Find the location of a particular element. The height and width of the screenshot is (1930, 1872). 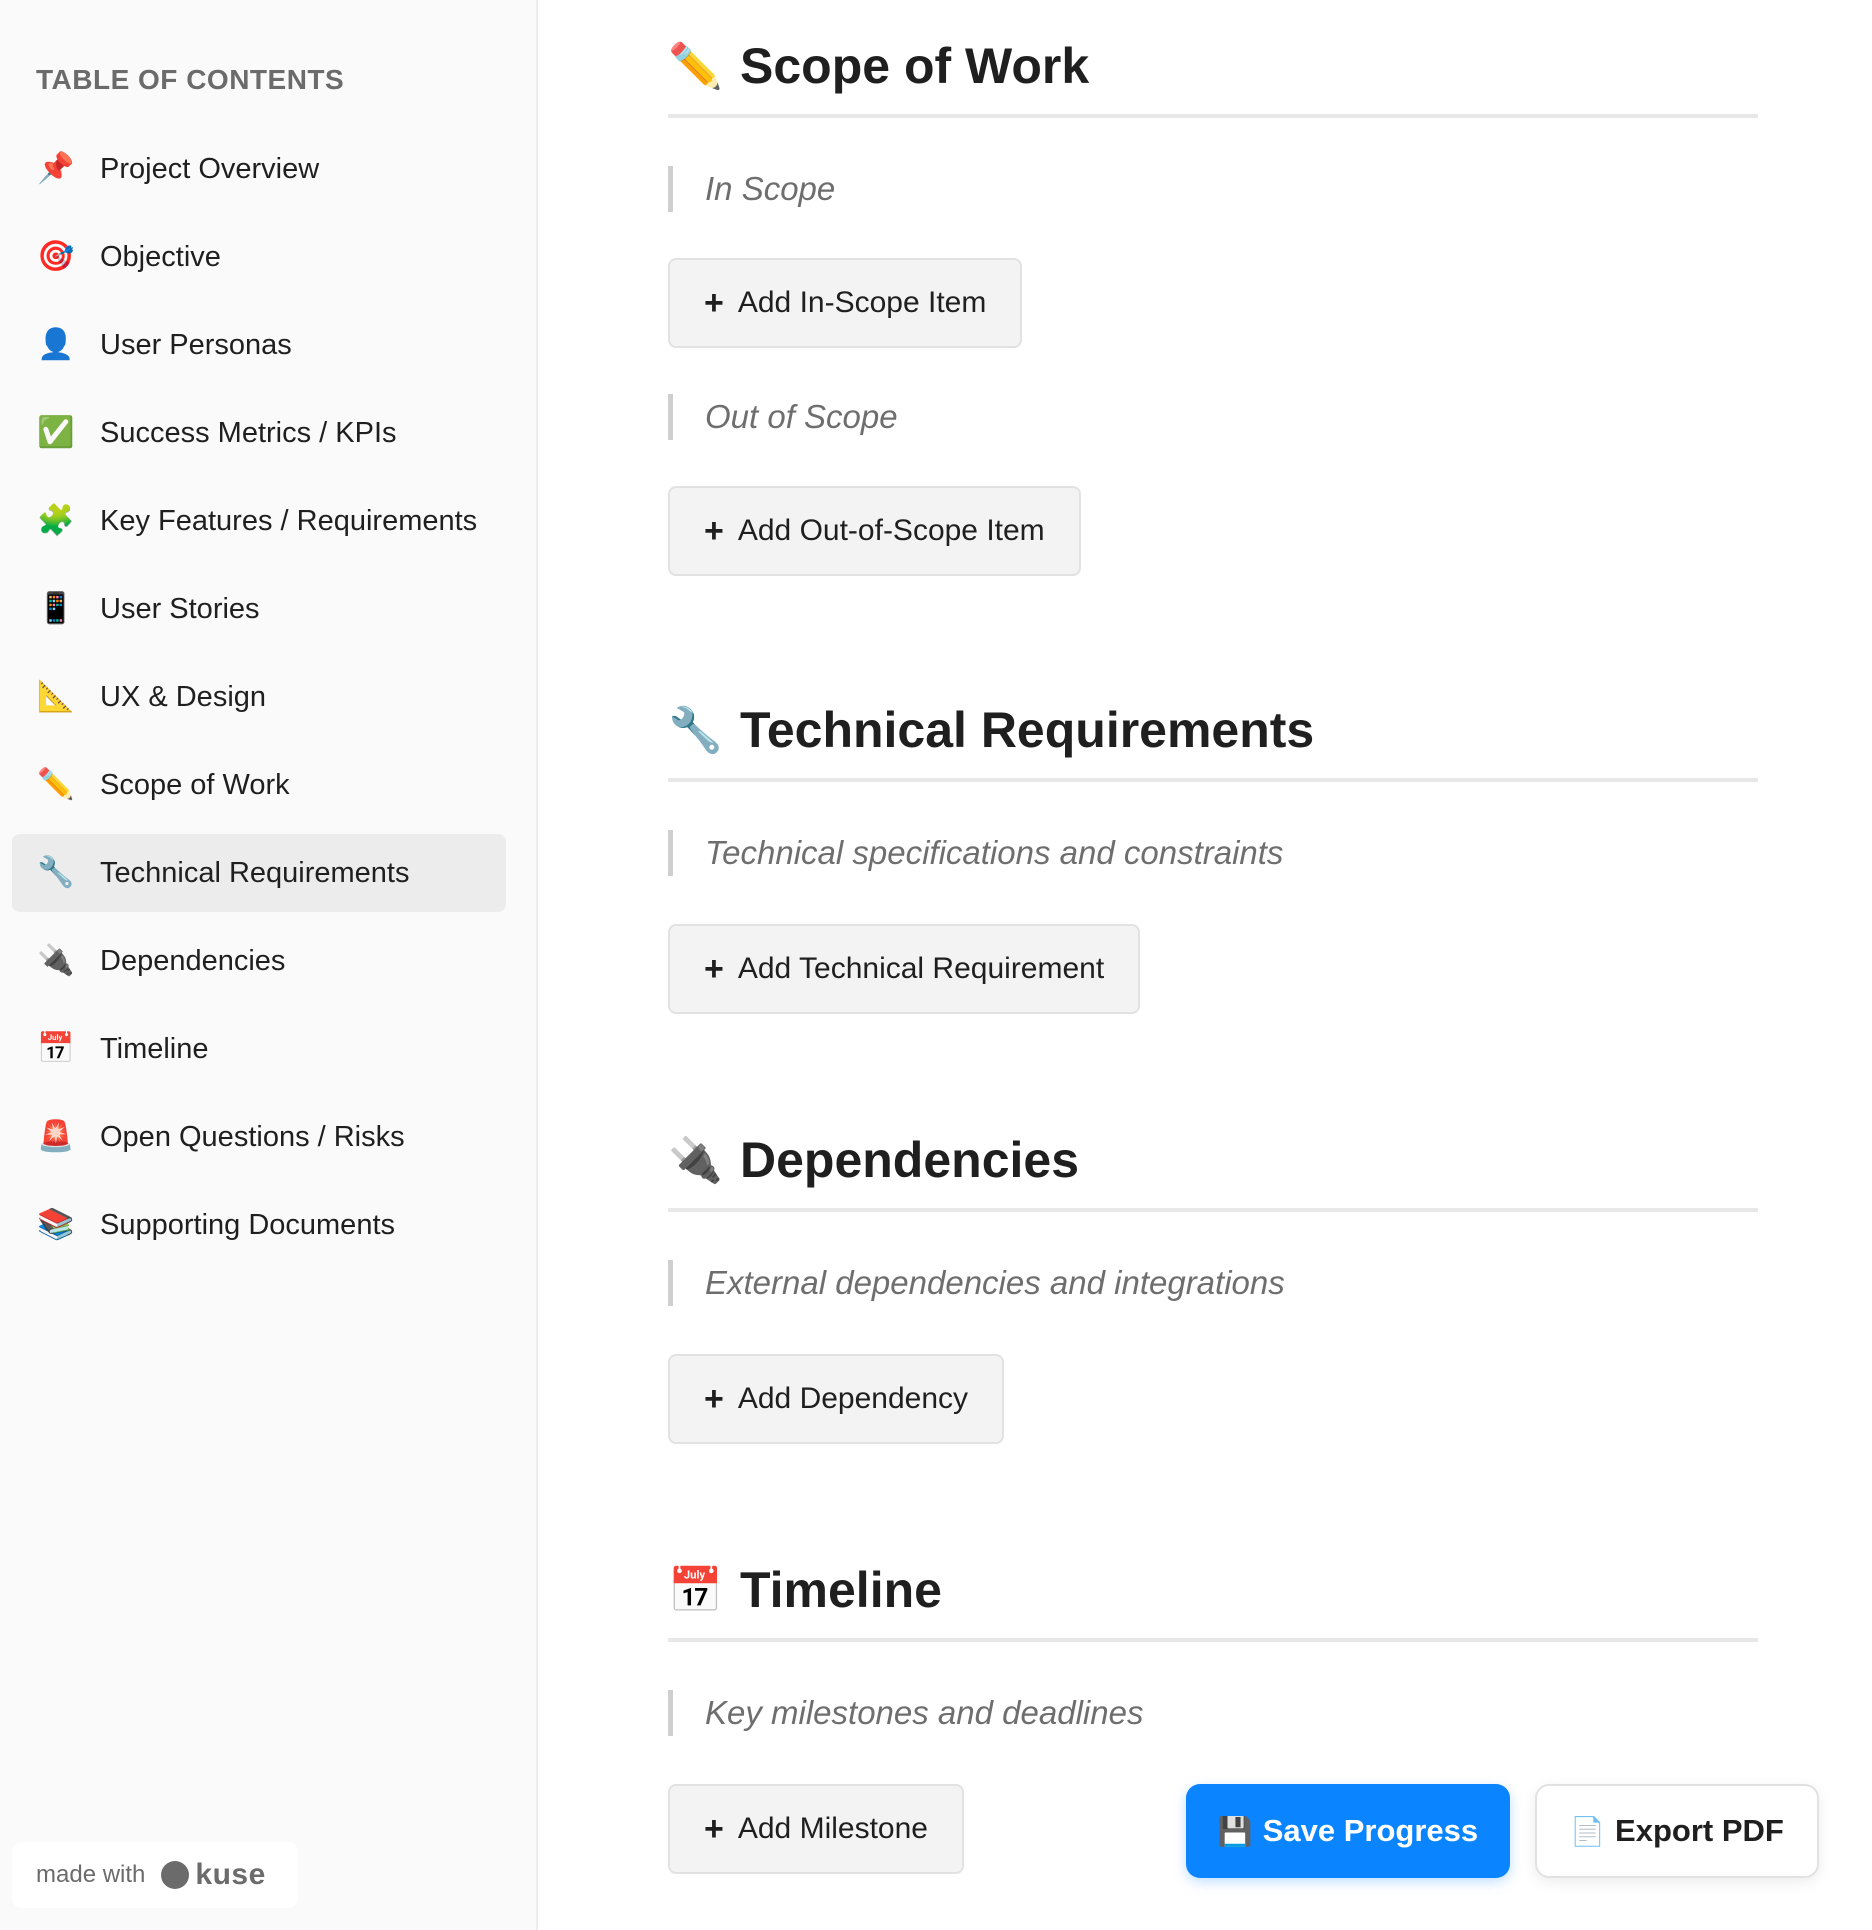

toc-item-dependencies: 🔌 Dependencies is located at coordinates (259, 961).